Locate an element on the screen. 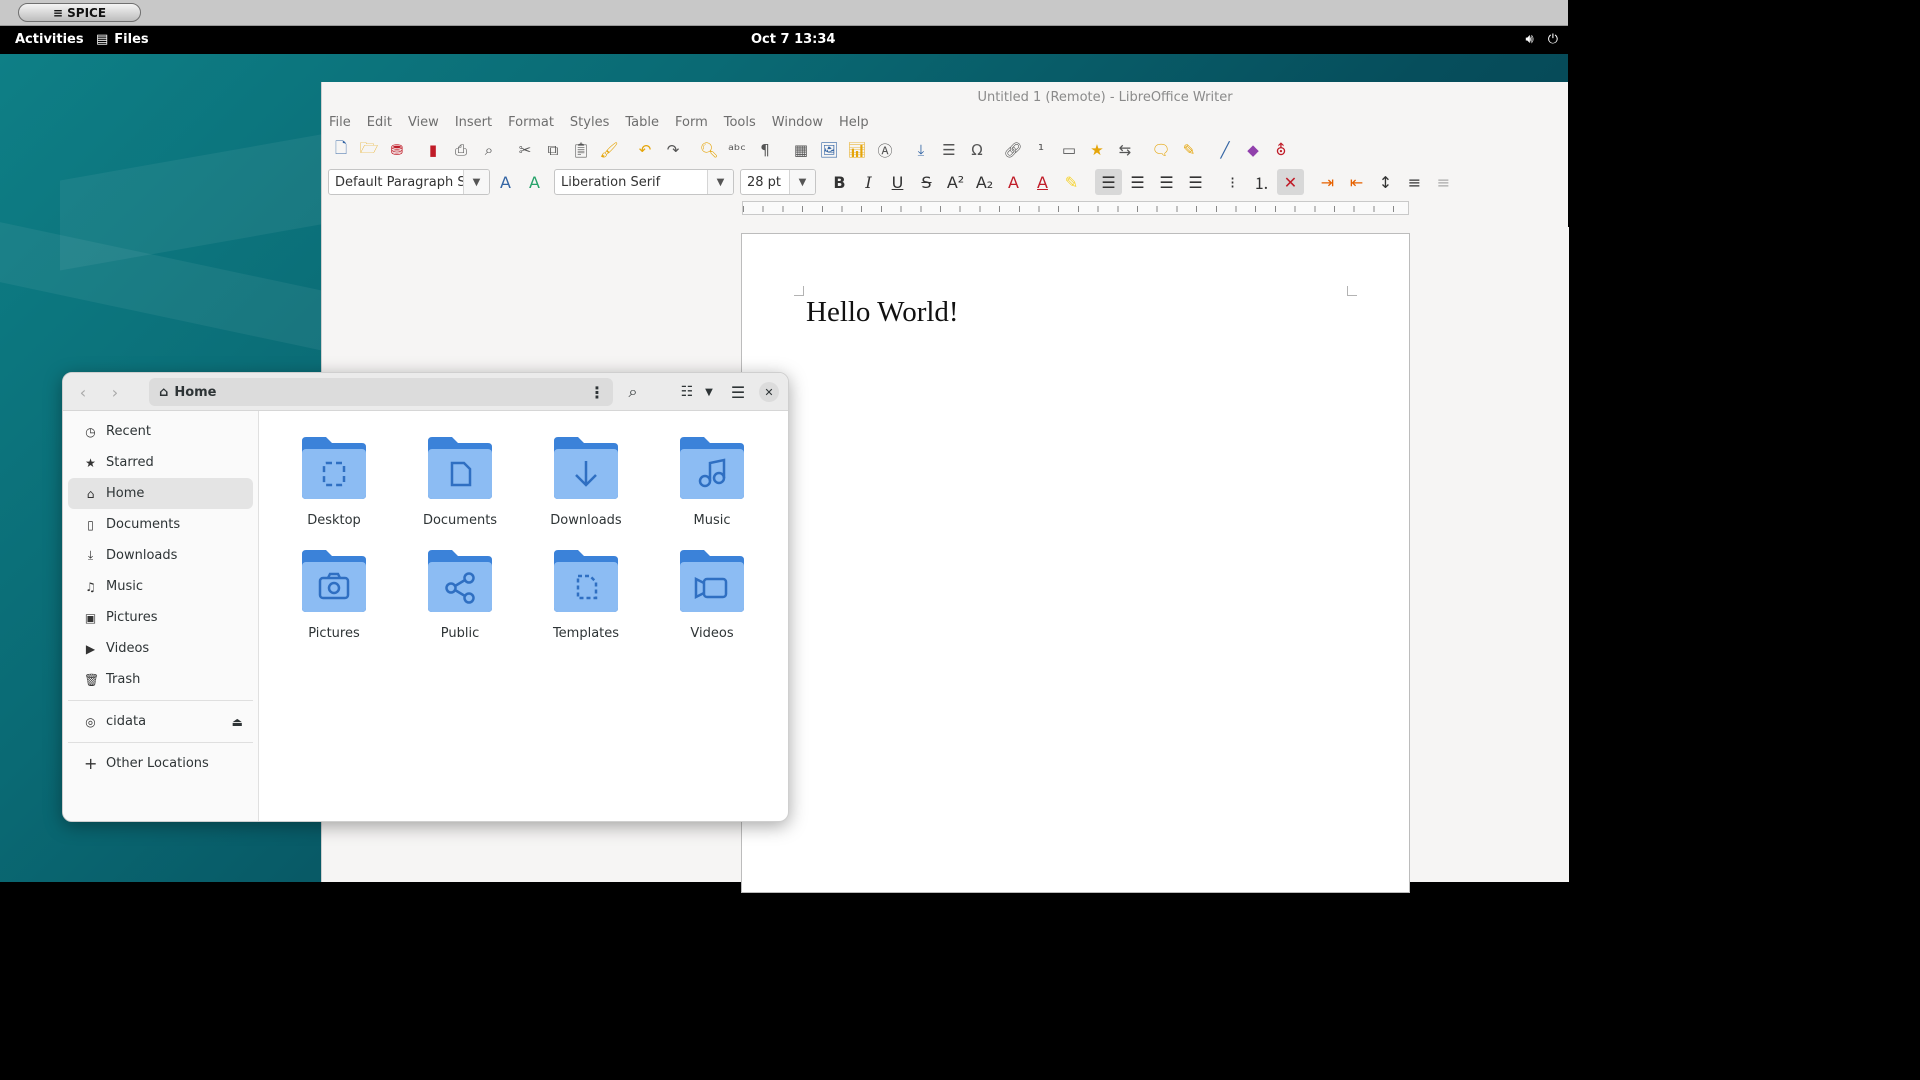 The width and height of the screenshot is (1920, 1080). bookmark-icon: ★ is located at coordinates (1097, 150).